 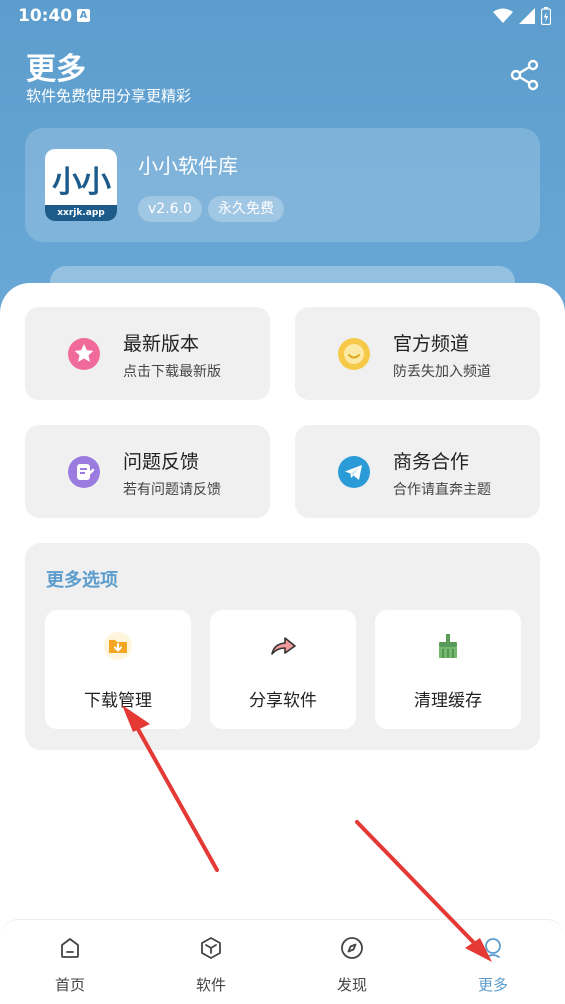 What do you see at coordinates (70, 962) in the screenshot?
I see `nav-home: 首页` at bounding box center [70, 962].